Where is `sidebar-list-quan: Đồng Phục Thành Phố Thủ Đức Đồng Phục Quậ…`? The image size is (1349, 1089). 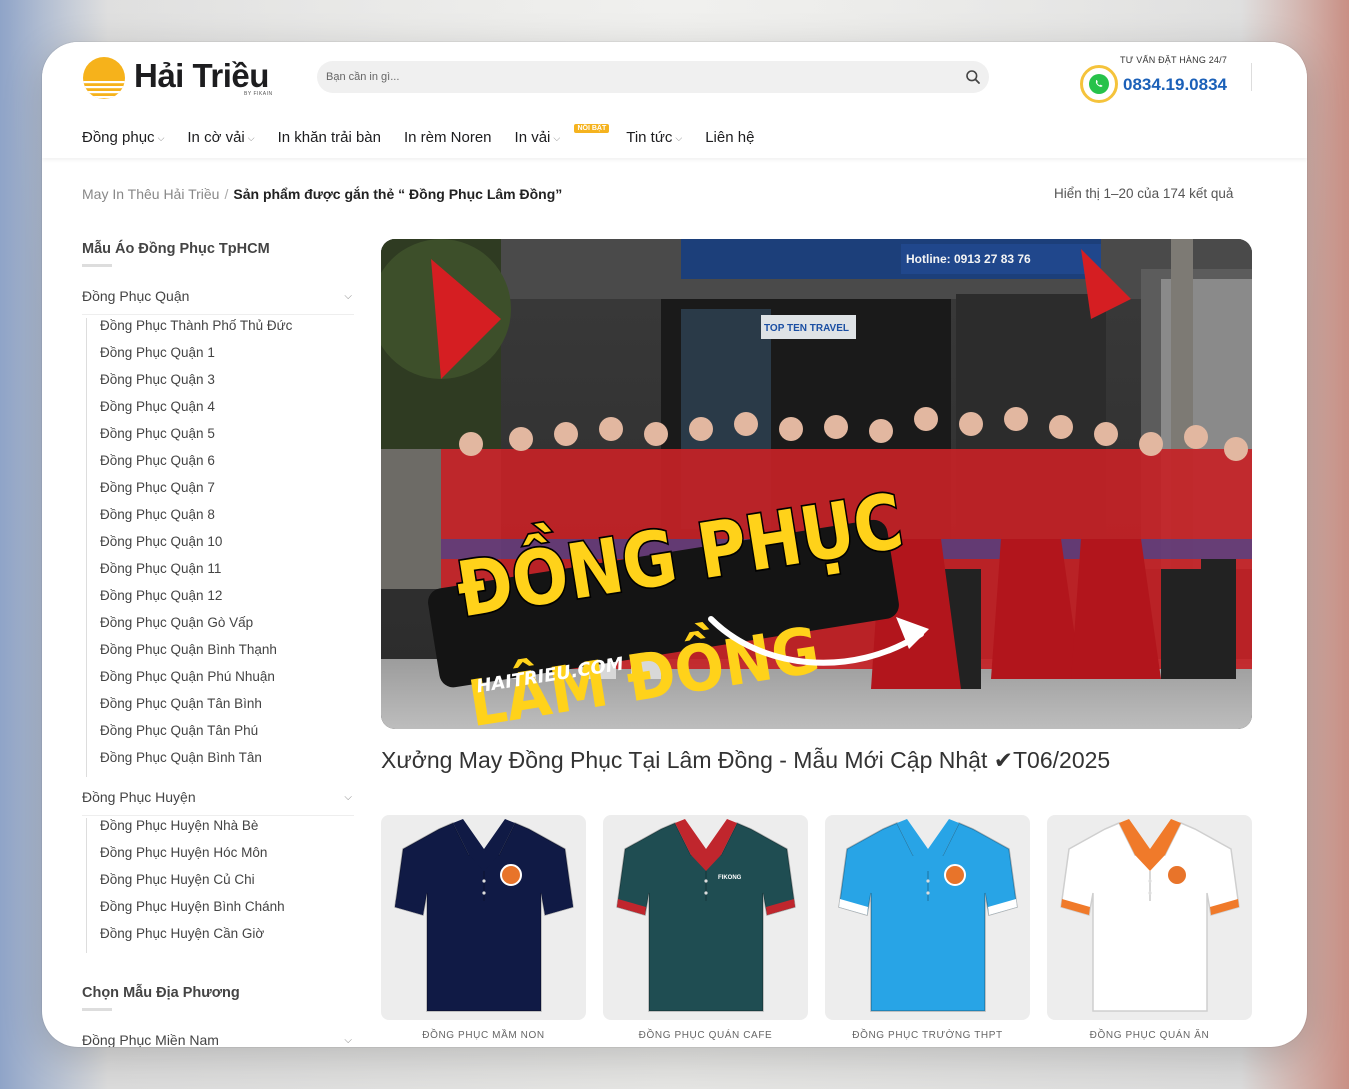
sidebar-list-quan: Đồng Phục Thành Phố Thủ Đức Đồng Phục Quậ… is located at coordinates (189, 547).